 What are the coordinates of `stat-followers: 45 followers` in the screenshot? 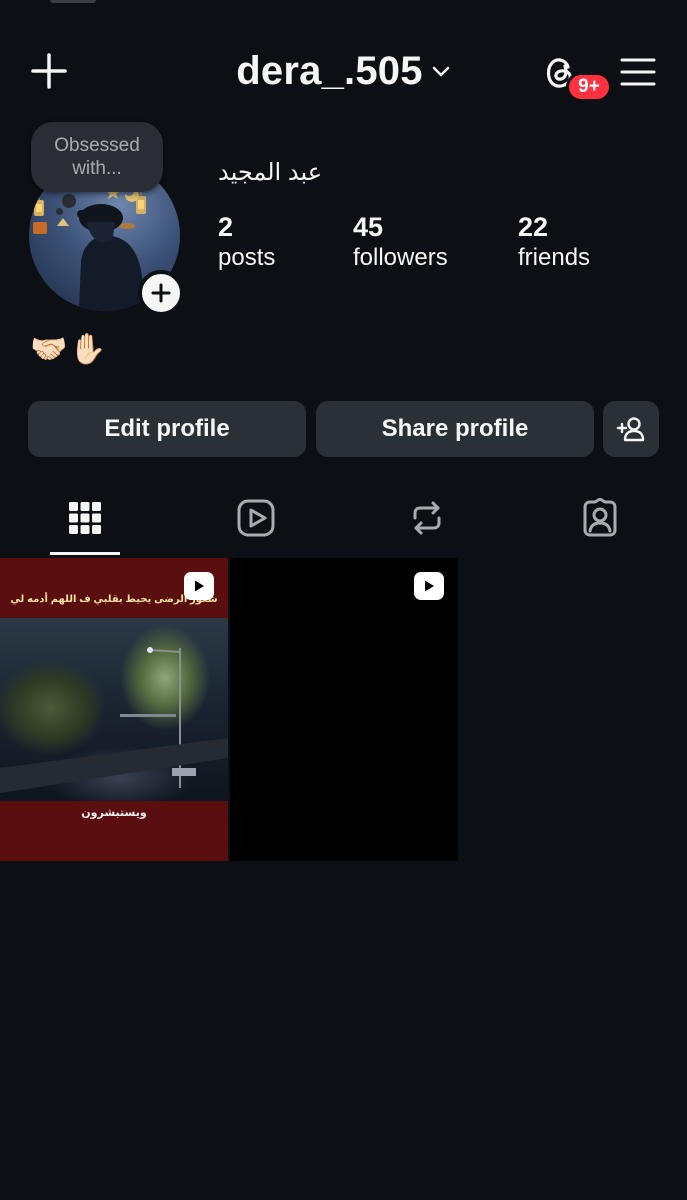 It's located at (400, 243).